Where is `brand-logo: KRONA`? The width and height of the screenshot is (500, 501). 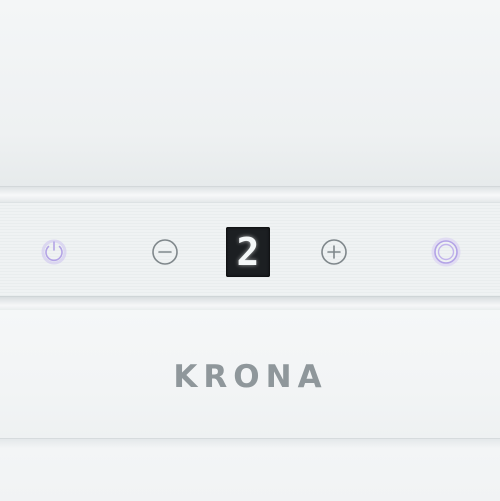 brand-logo: KRONA is located at coordinates (250, 377).